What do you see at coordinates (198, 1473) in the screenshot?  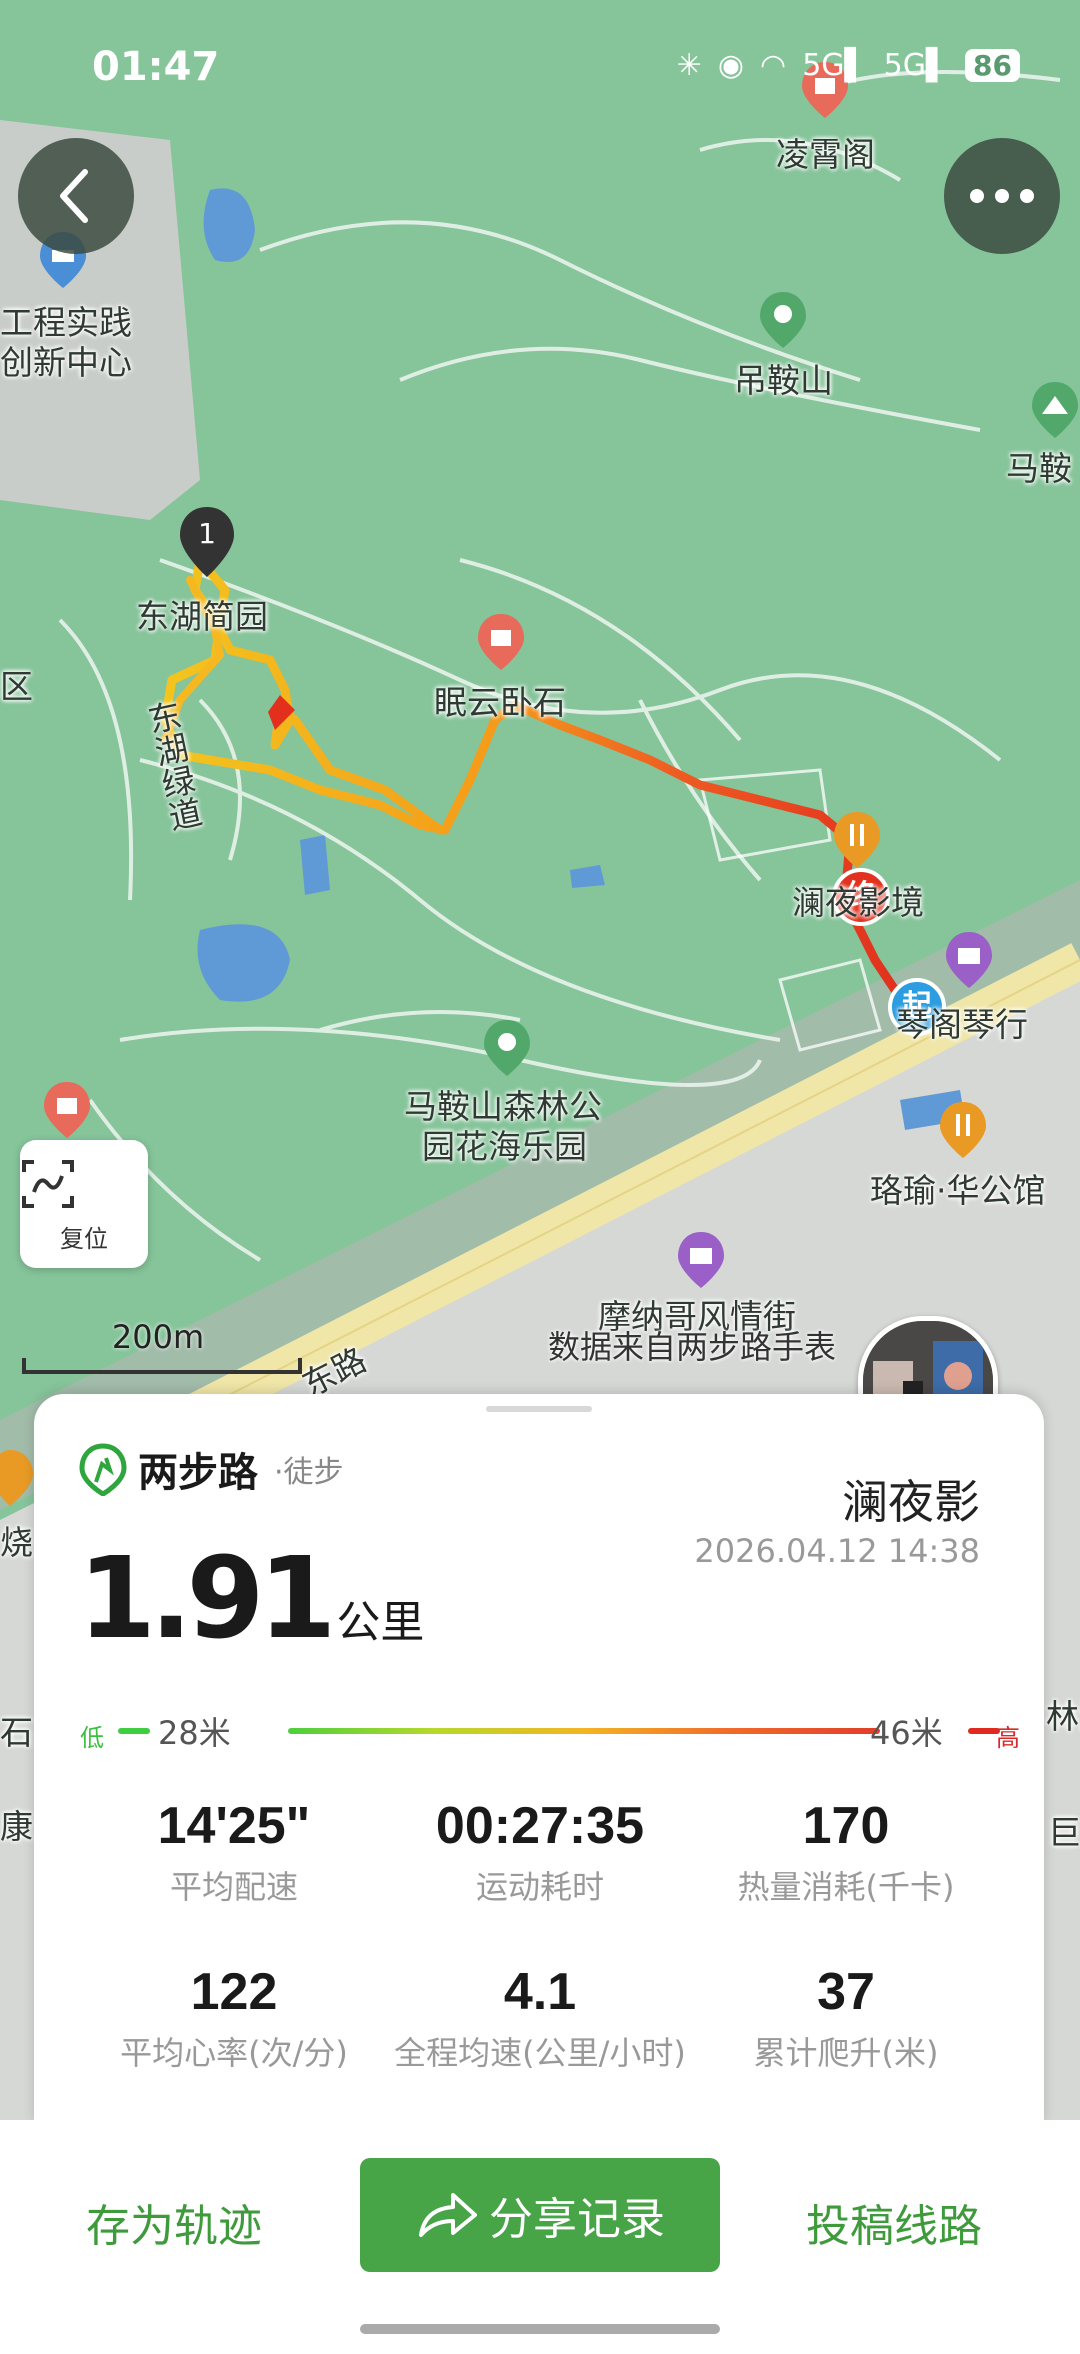 I see `brand-name: 两步路` at bounding box center [198, 1473].